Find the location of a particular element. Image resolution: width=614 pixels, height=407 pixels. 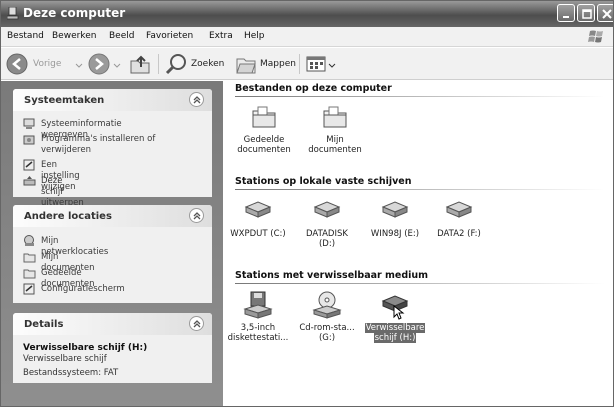

folders-button: Mappen is located at coordinates (265, 64).